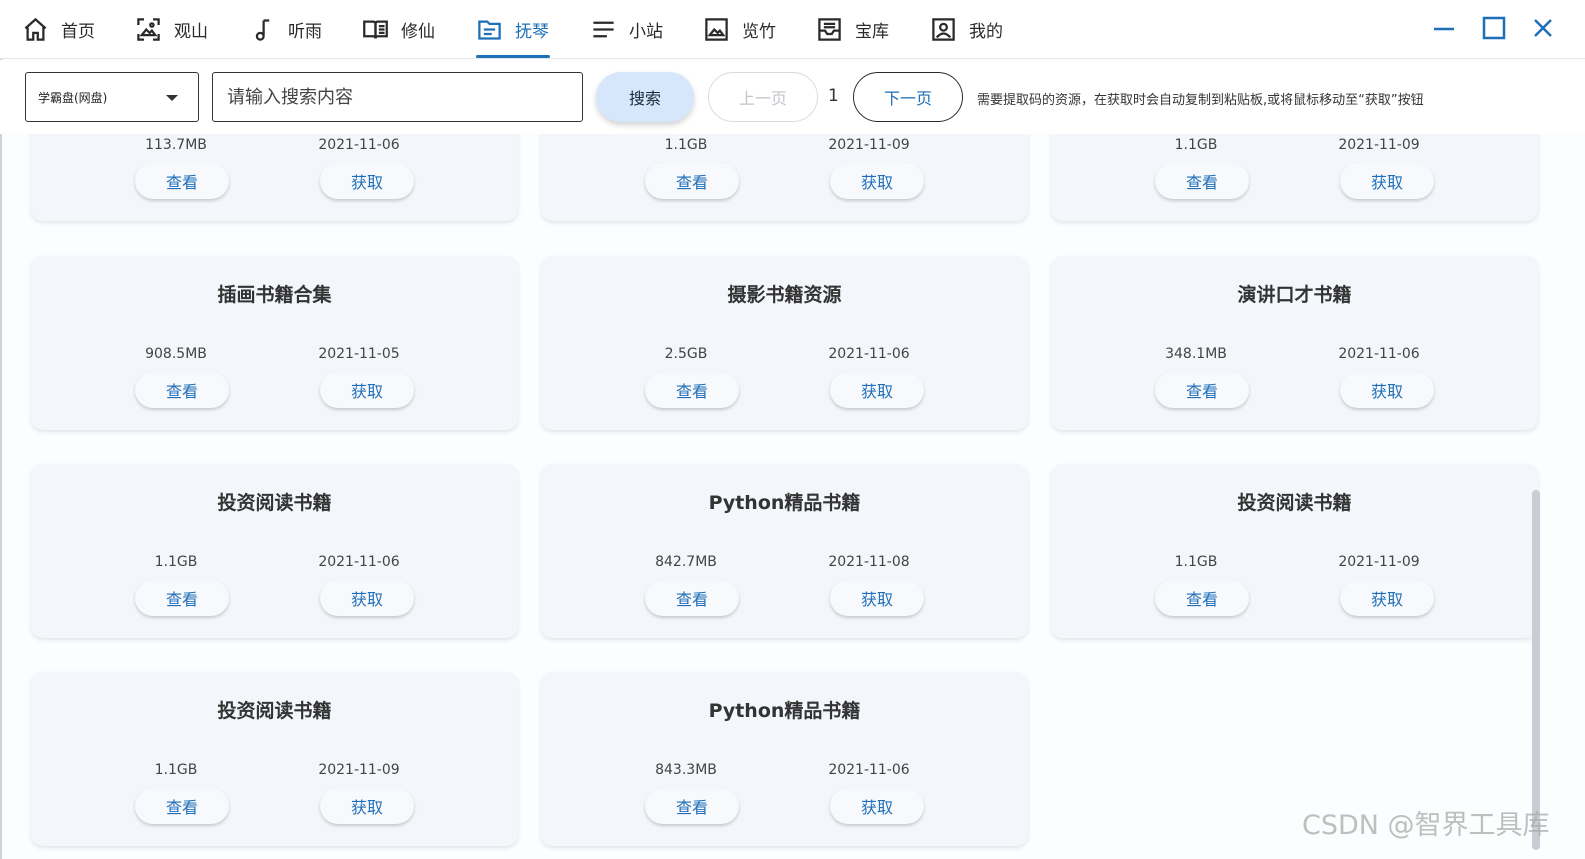 This screenshot has height=859, width=1585. I want to click on home-icon, so click(35, 29).